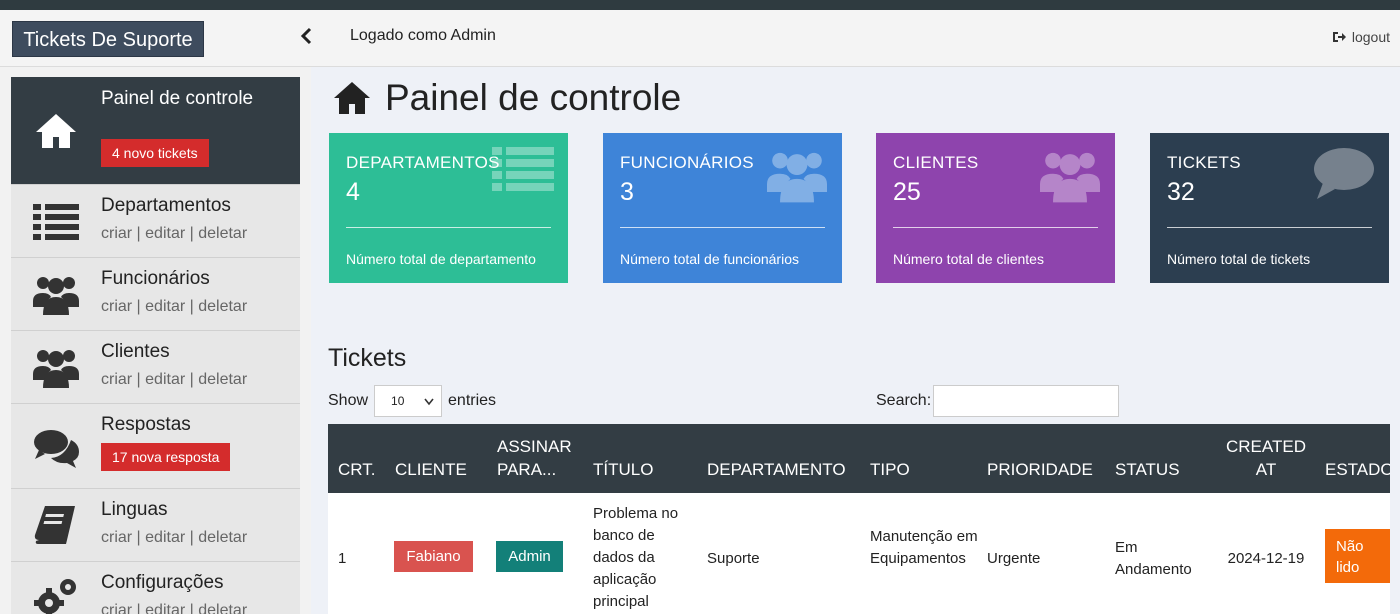  Describe the element at coordinates (56, 594) in the screenshot. I see `gears-icon` at that location.